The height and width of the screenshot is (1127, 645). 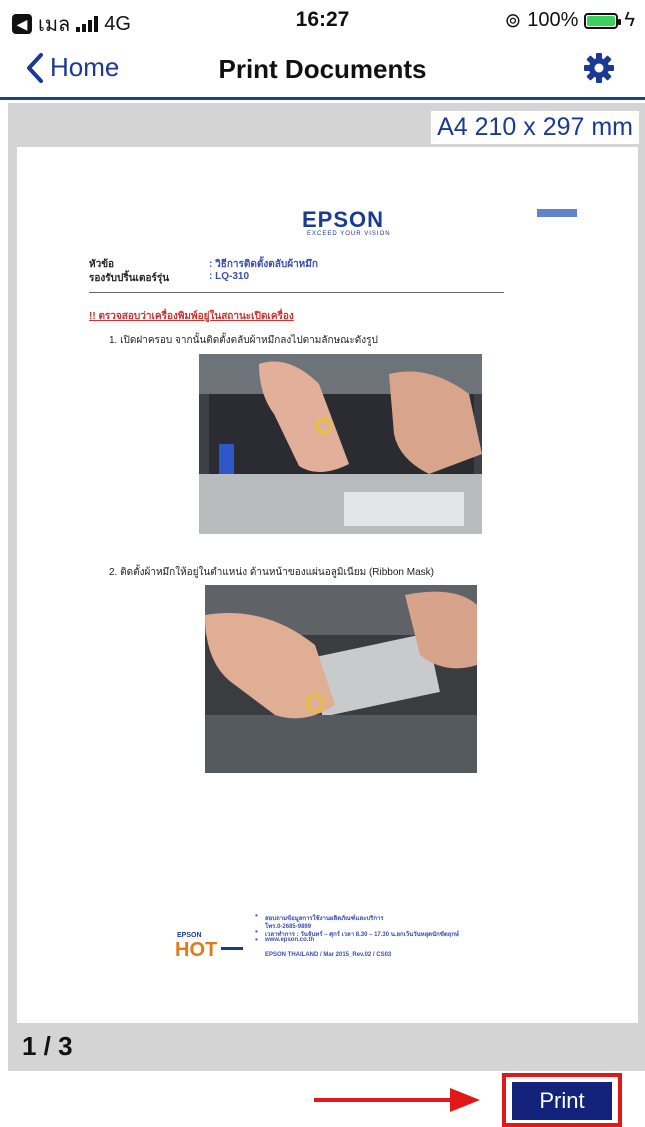 I want to click on document-divider, so click(x=296, y=292).